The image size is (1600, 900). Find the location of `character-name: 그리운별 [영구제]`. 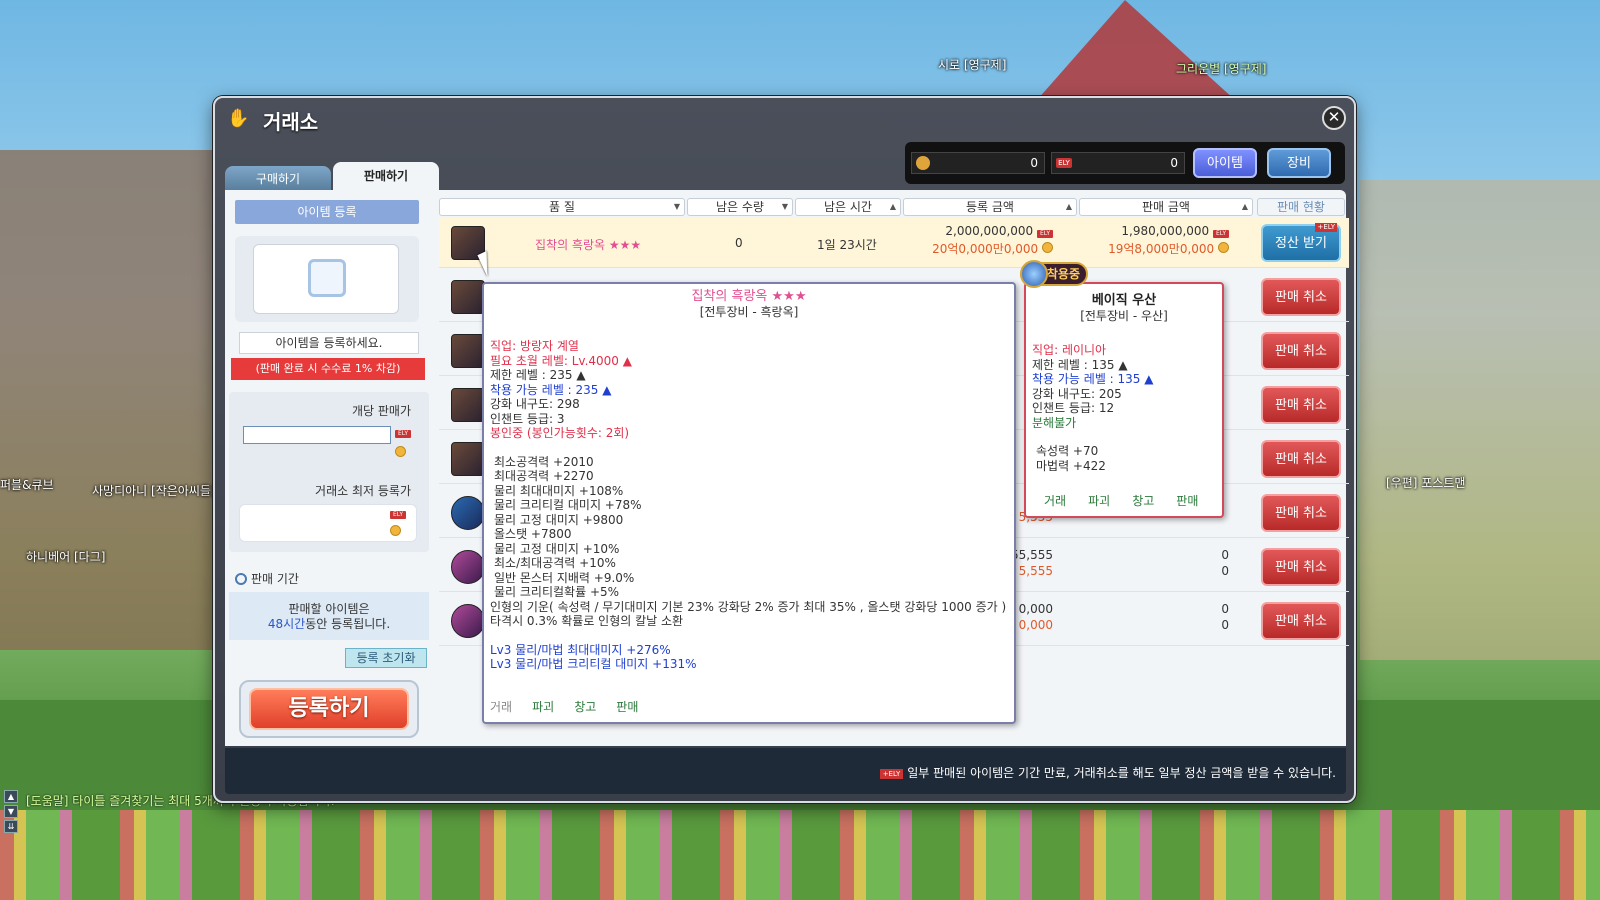

character-name: 그리운별 [영구제] is located at coordinates (1221, 68).